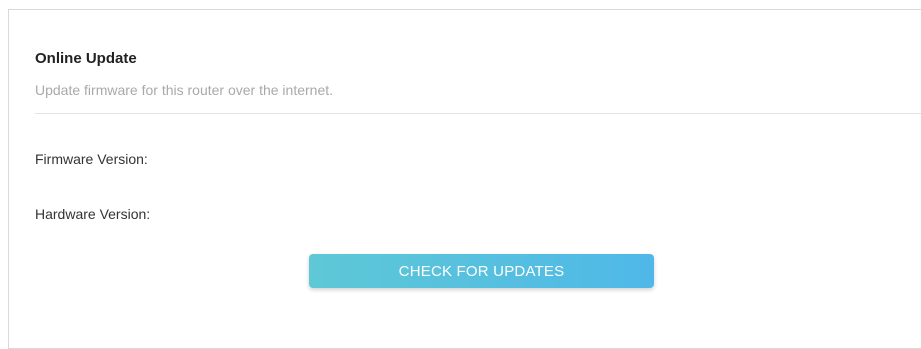 The image size is (921, 349). Describe the element at coordinates (93, 214) in the screenshot. I see `hardware-version-label: Hardware Version:` at that location.